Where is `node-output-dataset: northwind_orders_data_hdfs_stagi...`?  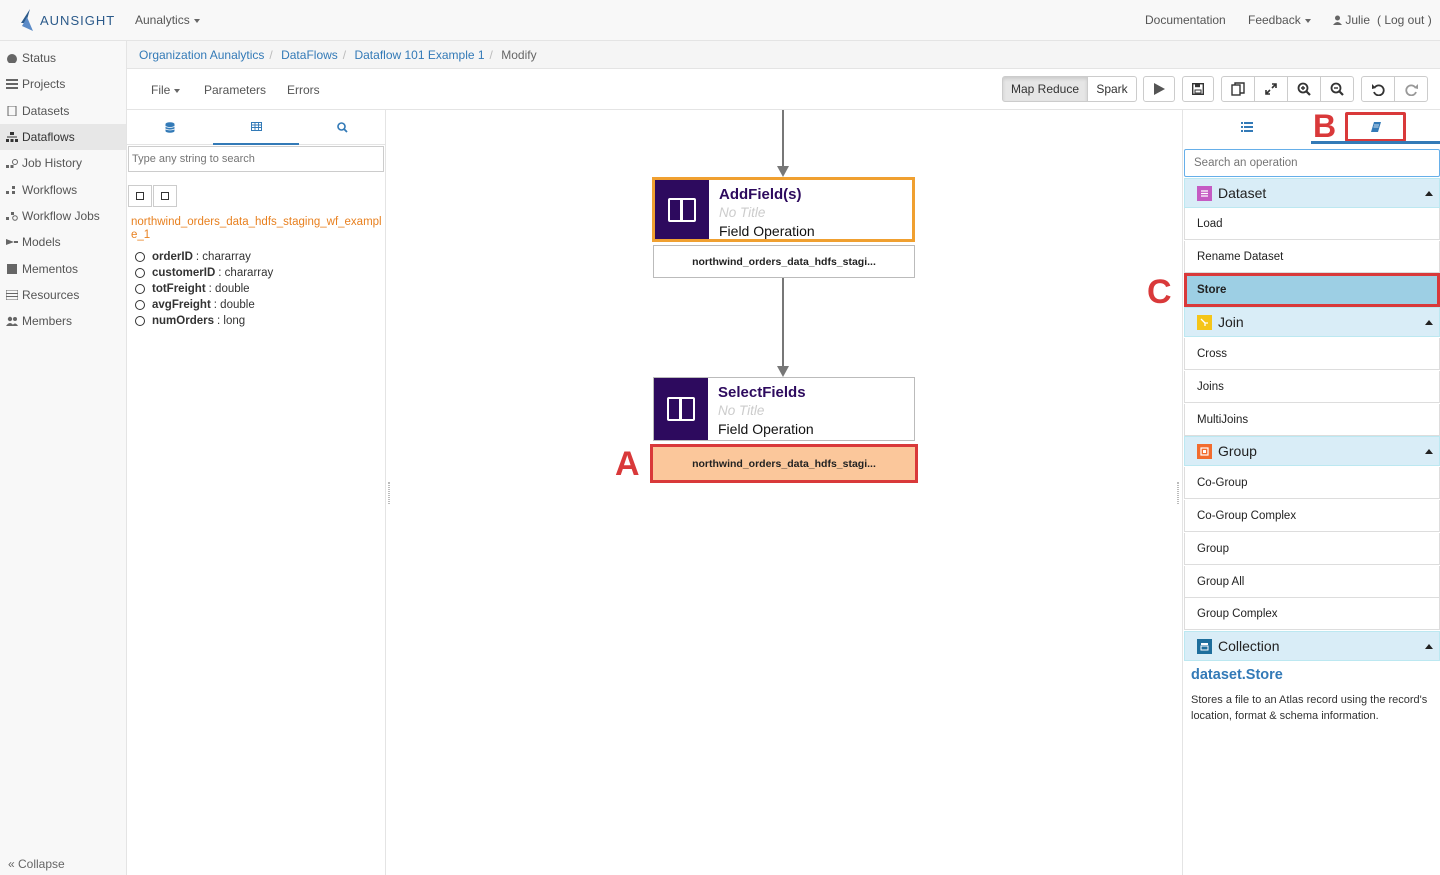
node-output-dataset: northwind_orders_data_hdfs_stagi... is located at coordinates (784, 261).